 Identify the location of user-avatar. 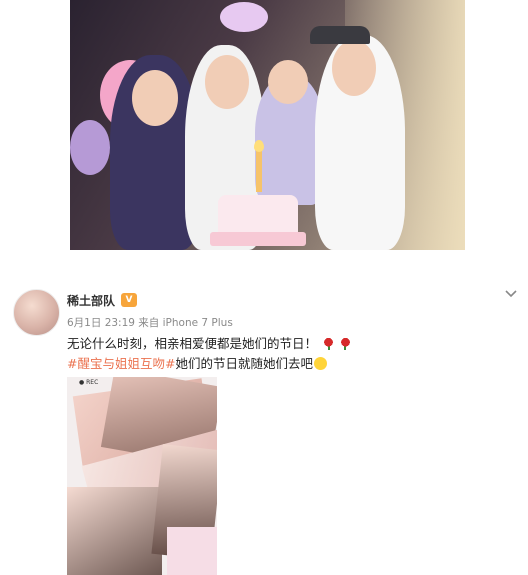
(36, 312).